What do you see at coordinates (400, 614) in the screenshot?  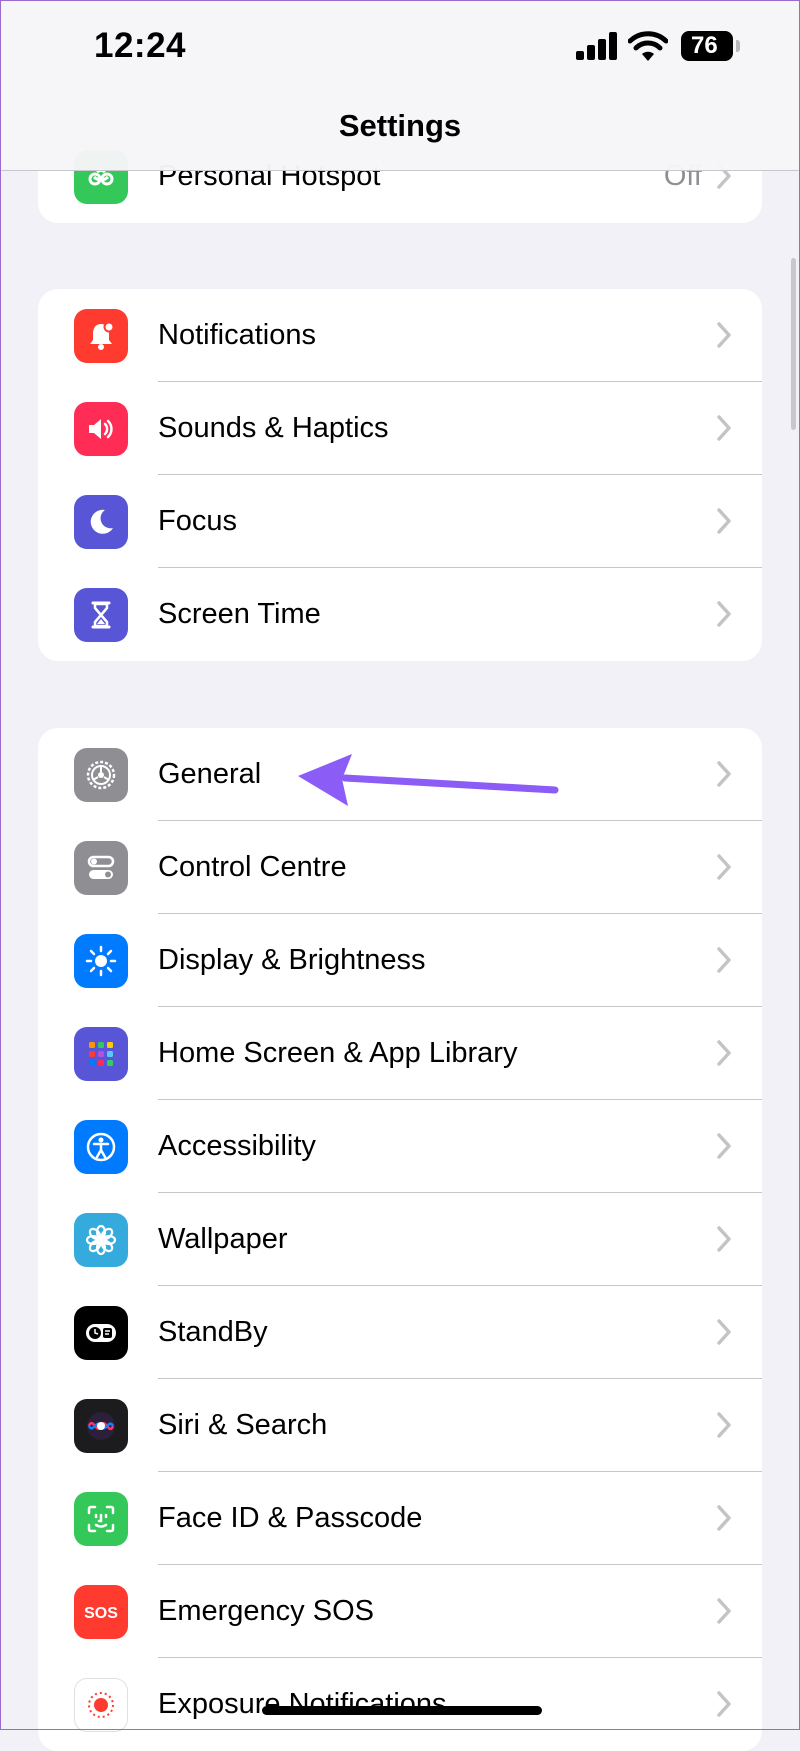 I see `settings-row-screen-time: Screen Time` at bounding box center [400, 614].